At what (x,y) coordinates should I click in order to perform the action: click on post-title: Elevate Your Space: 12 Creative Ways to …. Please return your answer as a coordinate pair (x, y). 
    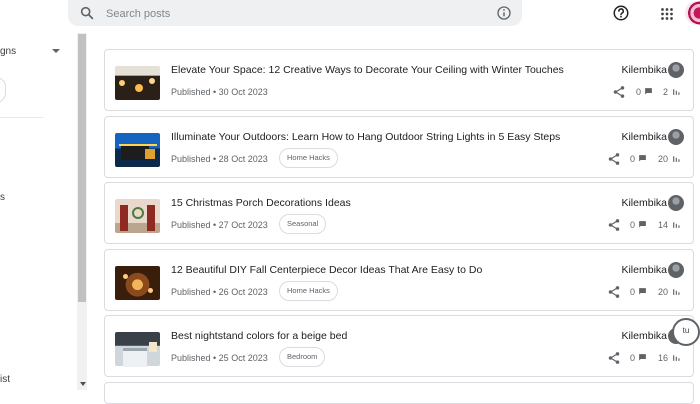
    Looking at the image, I should click on (367, 70).